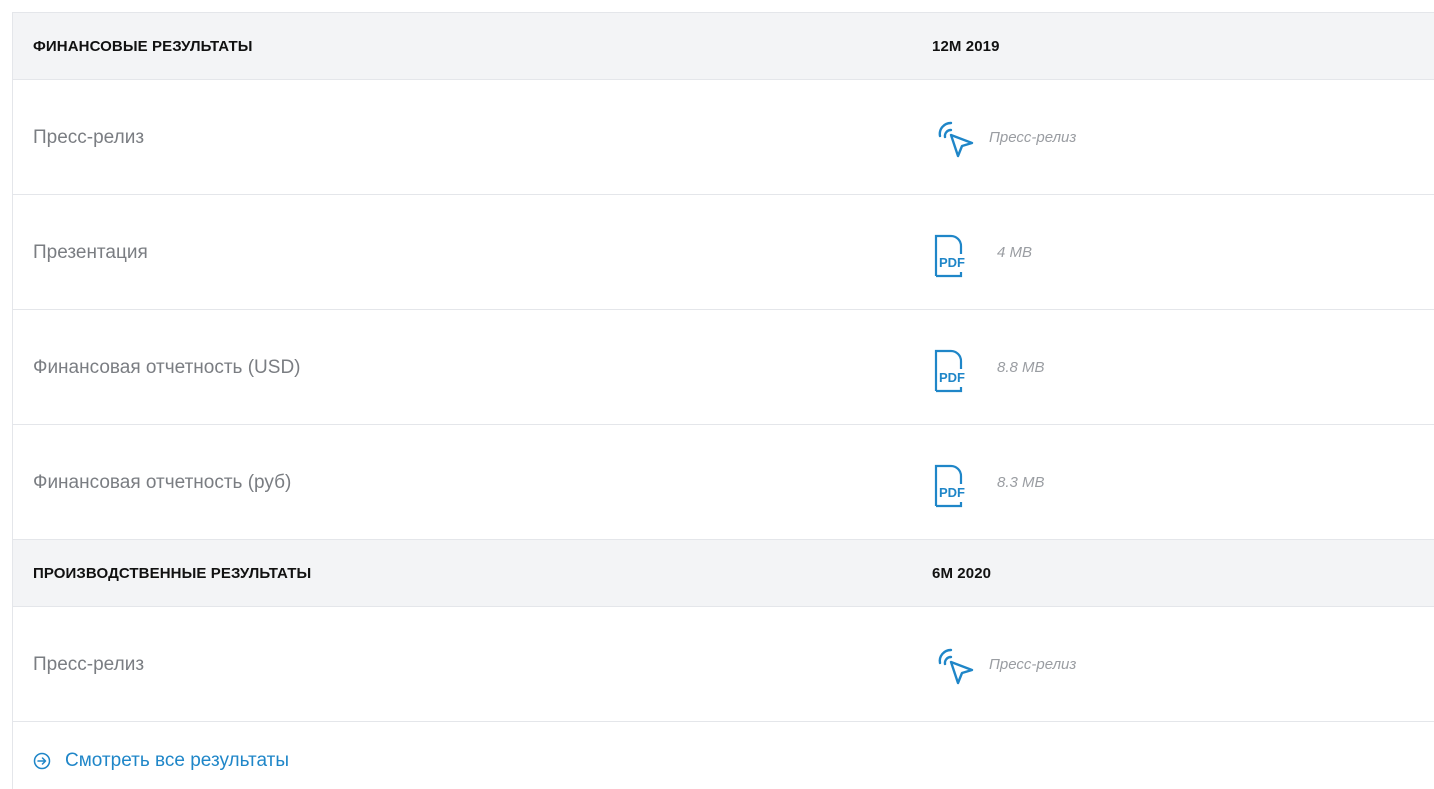 The height and width of the screenshot is (789, 1434). What do you see at coordinates (90, 252) in the screenshot?
I see `row-label: Презентация` at bounding box center [90, 252].